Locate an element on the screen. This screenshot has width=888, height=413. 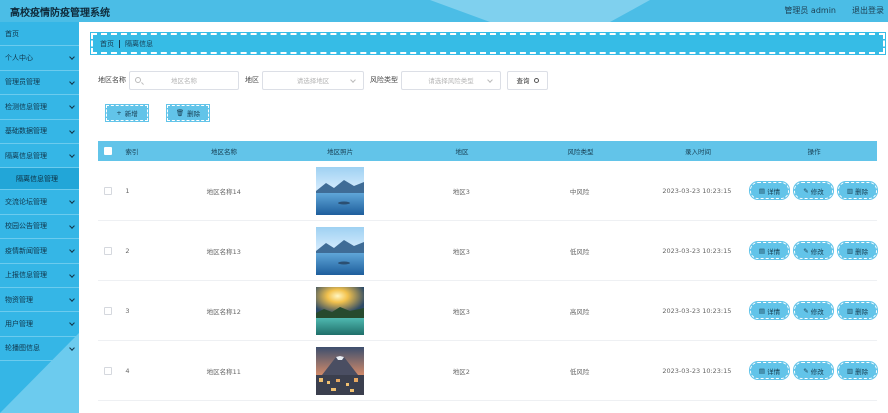
sidebar-item-label: 交流论坛管理 is located at coordinates (26, 202).